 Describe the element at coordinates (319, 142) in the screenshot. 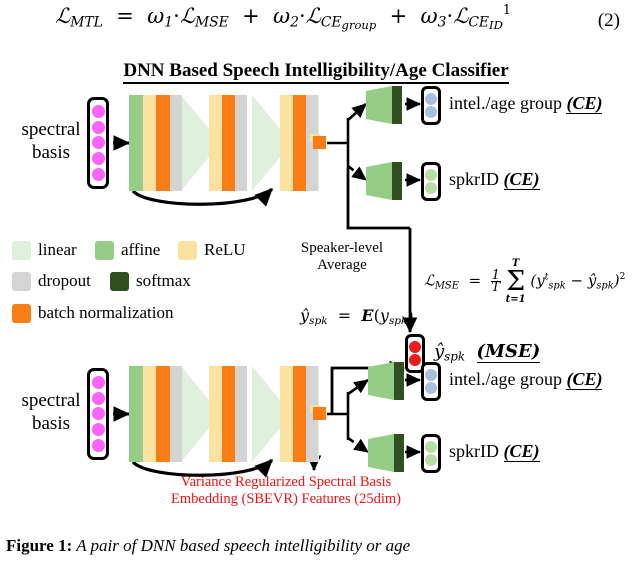

I see `batchnorm-tail-upper` at that location.